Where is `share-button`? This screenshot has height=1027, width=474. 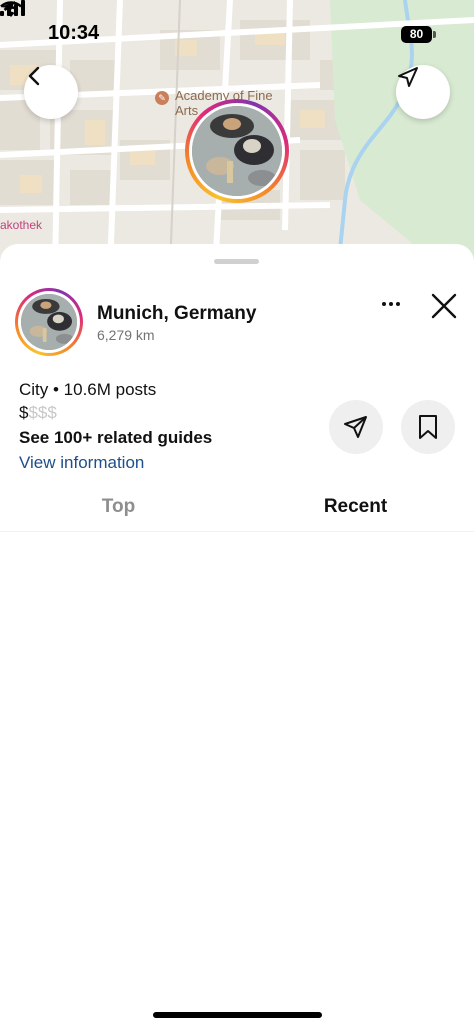
share-button is located at coordinates (356, 427).